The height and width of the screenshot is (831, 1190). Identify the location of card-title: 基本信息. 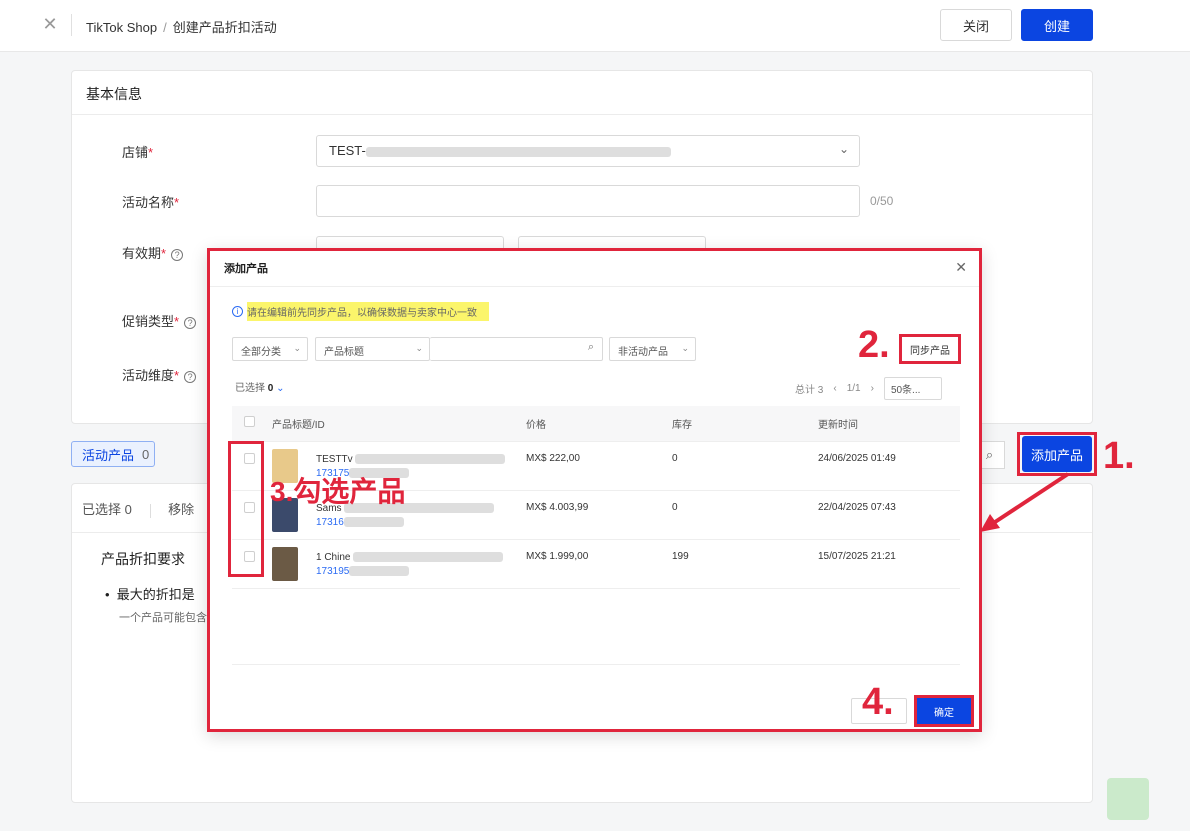
(114, 94).